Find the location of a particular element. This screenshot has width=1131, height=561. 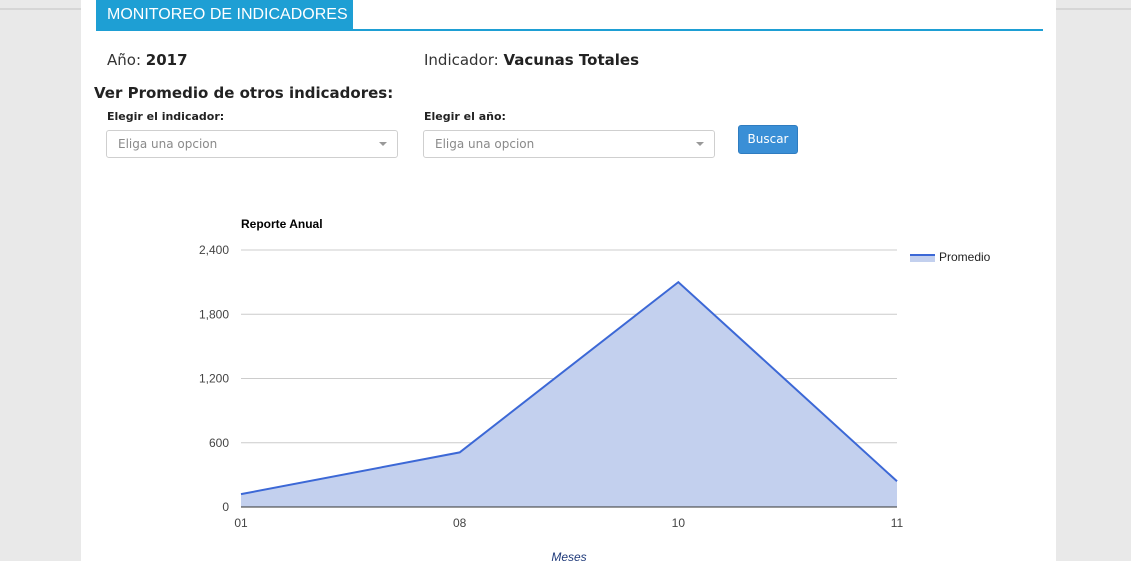

x-tick-label: 01 is located at coordinates (241, 523).